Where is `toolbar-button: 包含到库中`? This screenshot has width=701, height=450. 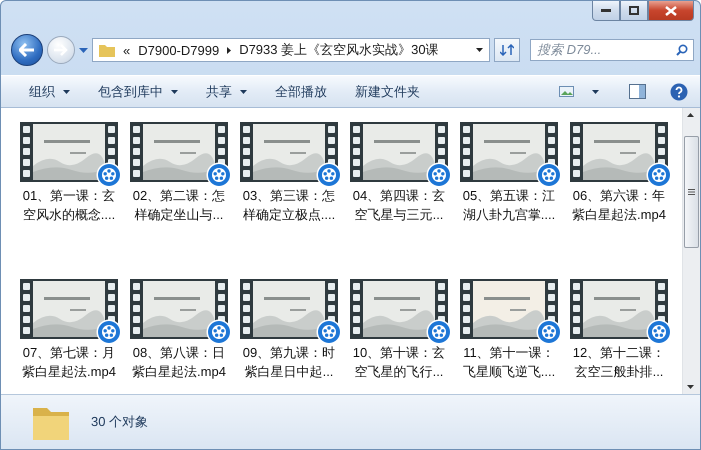
toolbar-button: 包含到库中 is located at coordinates (138, 91).